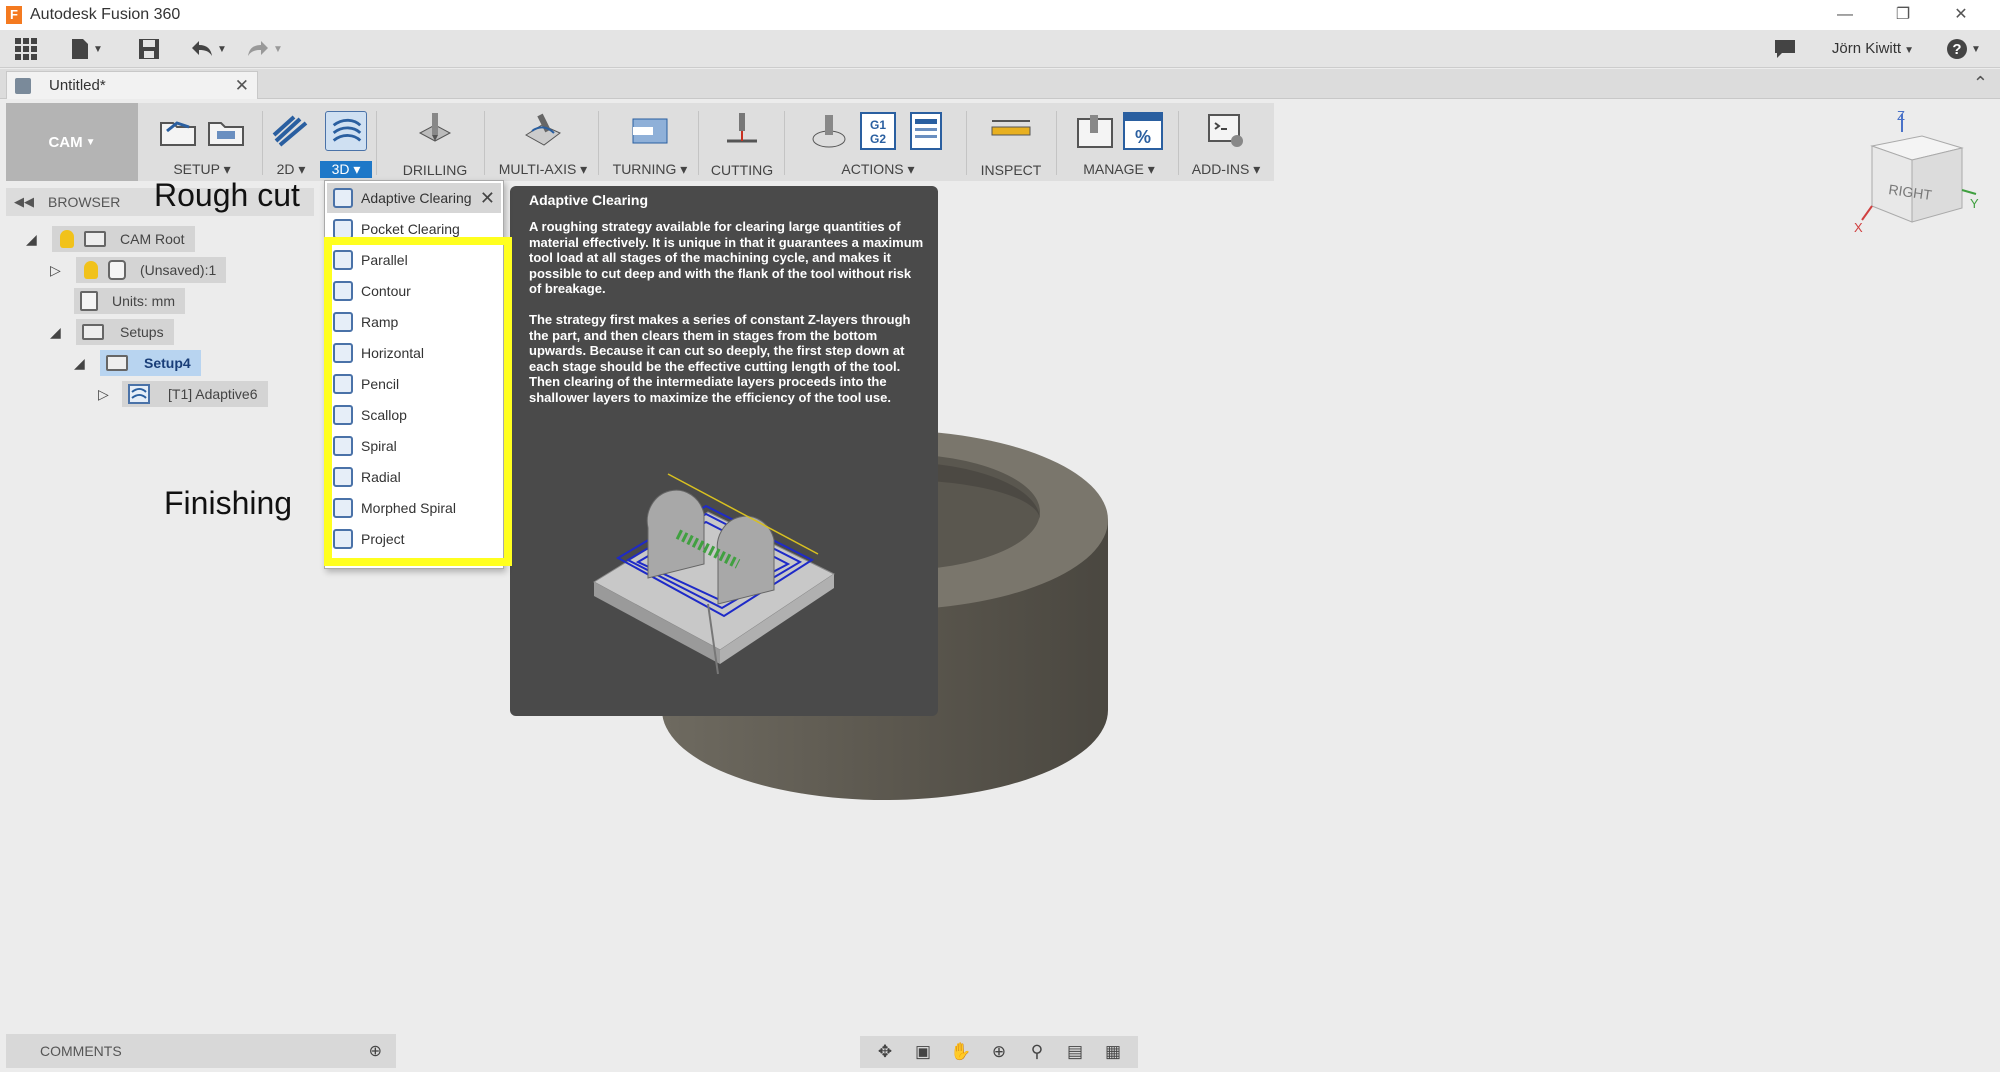 This screenshot has width=2000, height=1072. I want to click on file-menu-button: ▼, so click(86, 49).